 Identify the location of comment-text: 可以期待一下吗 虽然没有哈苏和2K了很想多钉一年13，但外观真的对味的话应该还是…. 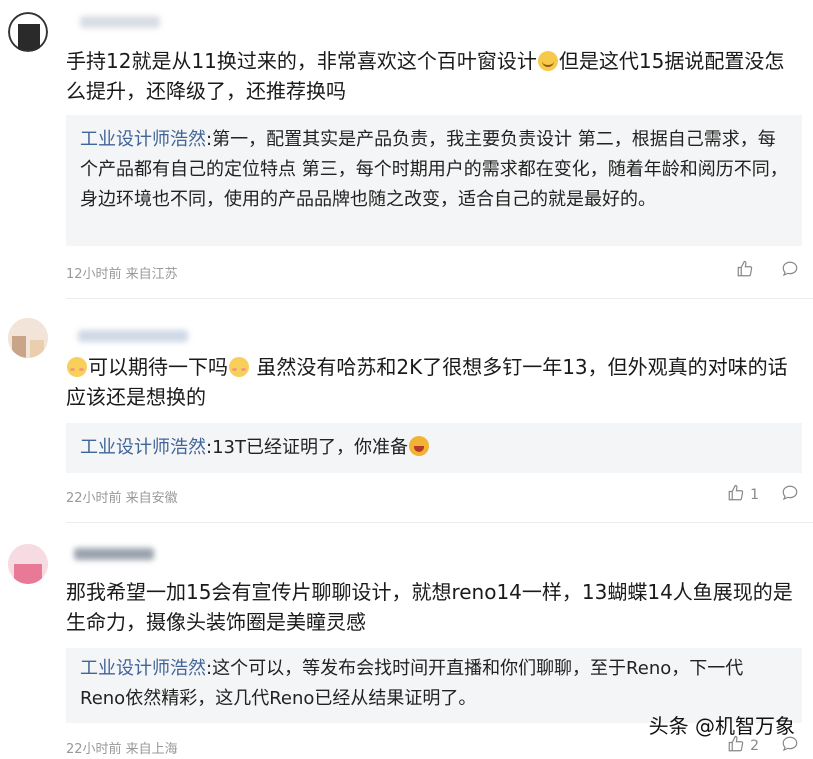
(427, 382).